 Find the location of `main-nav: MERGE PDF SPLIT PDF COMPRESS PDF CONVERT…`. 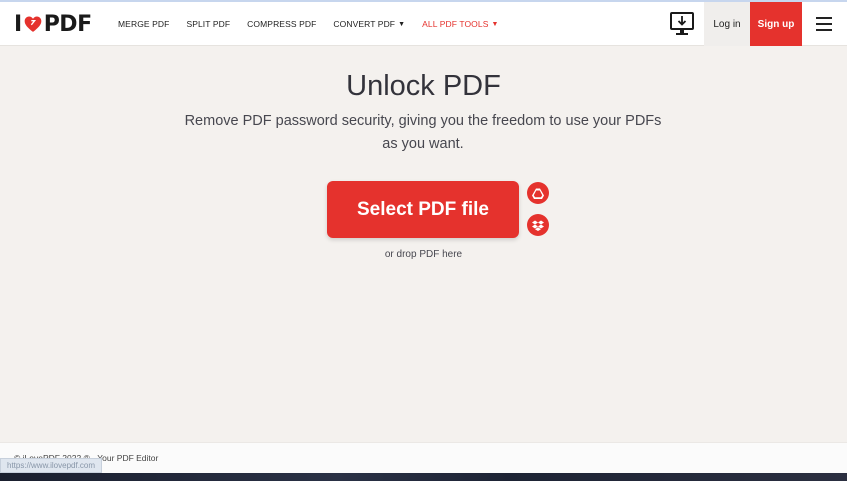

main-nav: MERGE PDF SPLIT PDF COMPRESS PDF CONVERT… is located at coordinates (317, 24).